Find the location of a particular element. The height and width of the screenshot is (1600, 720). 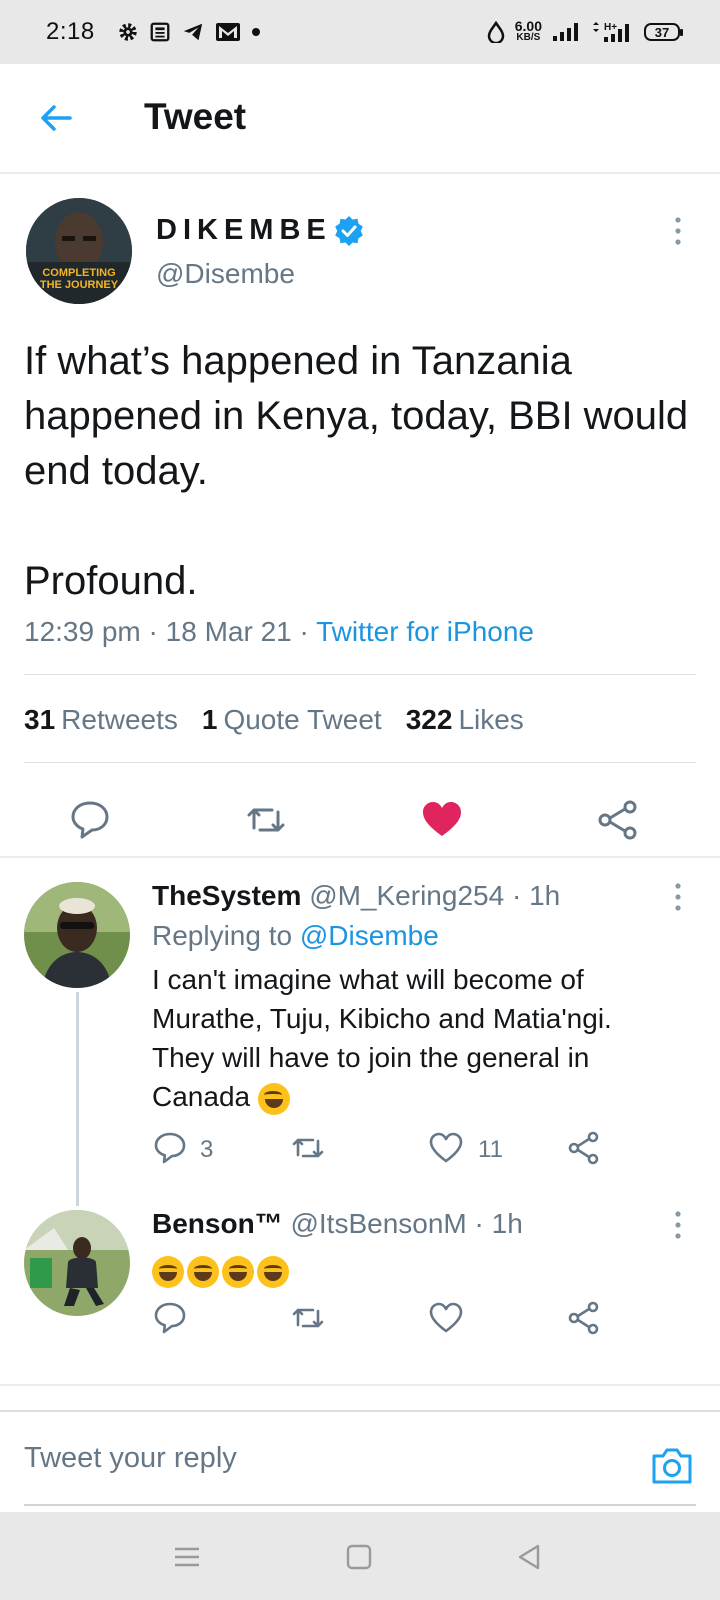

replying-to-mention: @Disembe is located at coordinates (369, 935).